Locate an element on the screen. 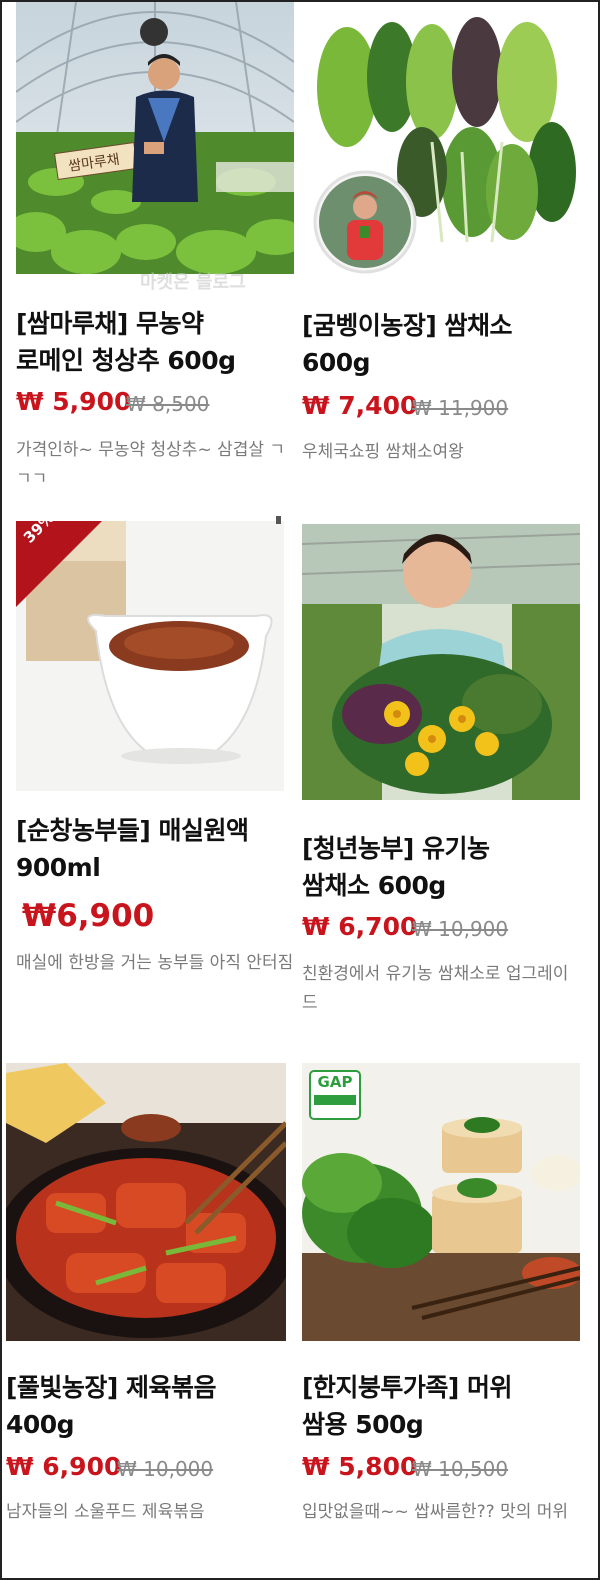  product-title-line: [순창농부들] 매실원액 is located at coordinates (132, 830).